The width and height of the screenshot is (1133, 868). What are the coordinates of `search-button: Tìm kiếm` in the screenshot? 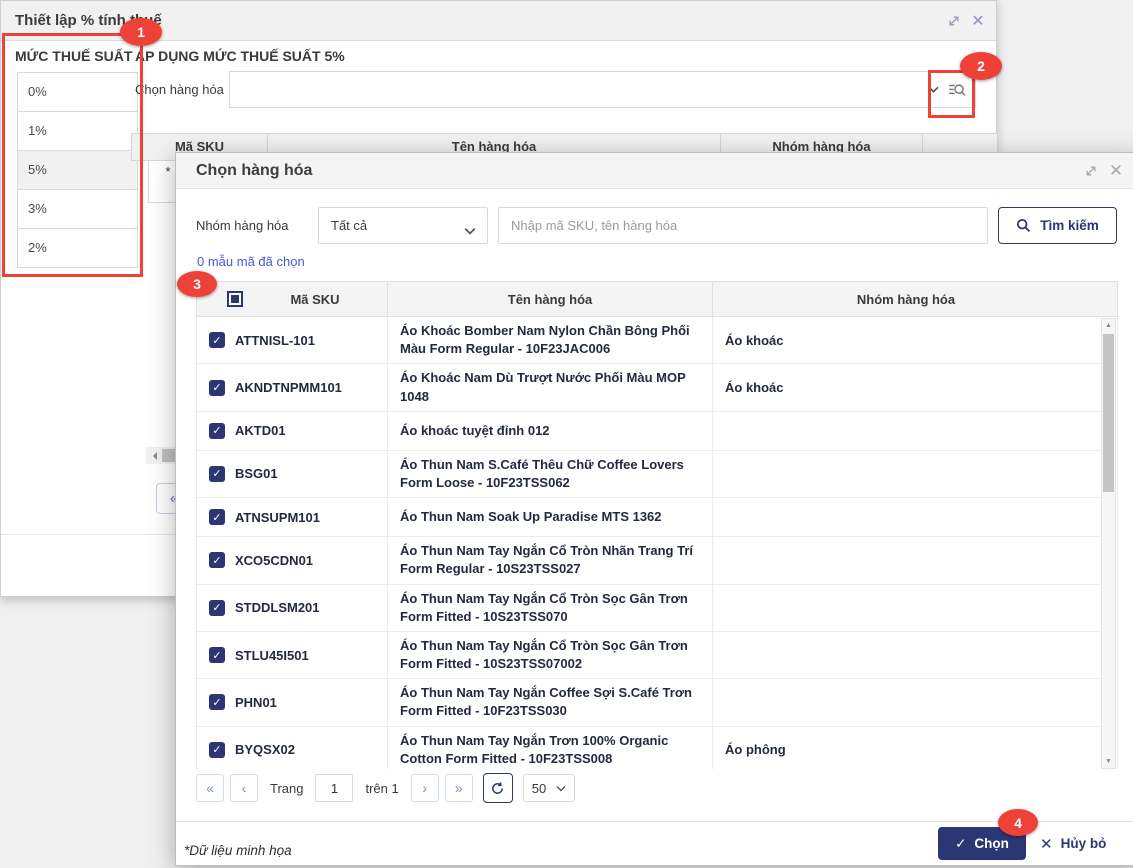 It's located at (1057, 225).